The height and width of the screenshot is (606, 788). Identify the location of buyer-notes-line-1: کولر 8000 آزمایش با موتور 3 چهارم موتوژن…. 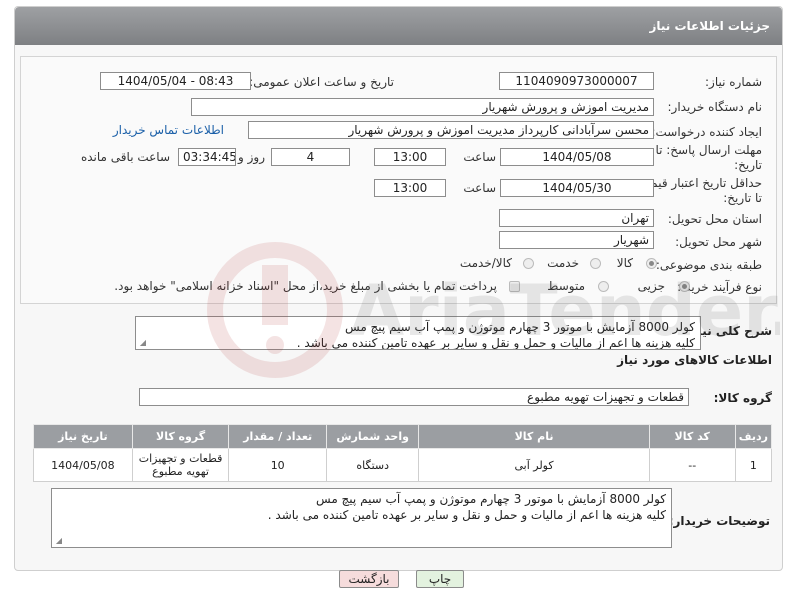
(491, 499).